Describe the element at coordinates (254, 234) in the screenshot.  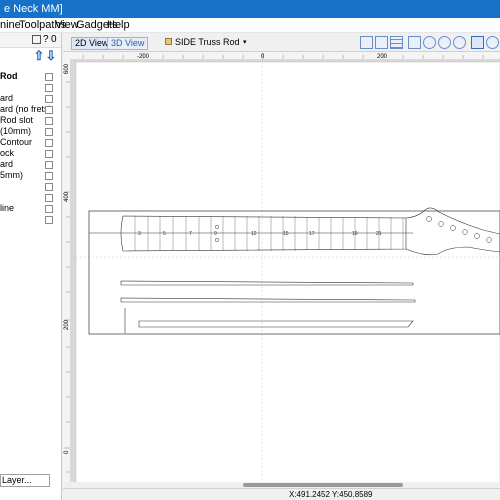
I see `fret-number: 12` at that location.